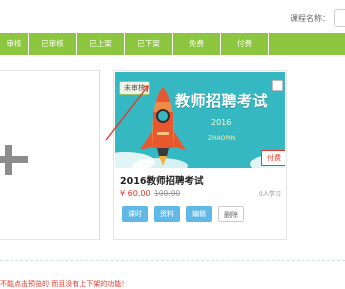  What do you see at coordinates (172, 260) in the screenshot?
I see `divider` at bounding box center [172, 260].